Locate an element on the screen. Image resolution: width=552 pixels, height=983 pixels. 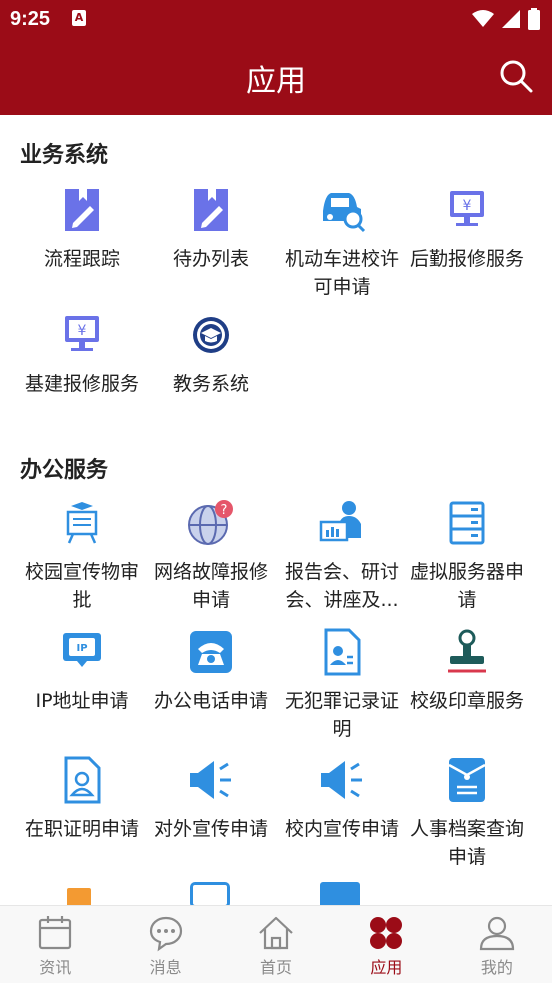
tab-apps: 应用 is located at coordinates (386, 944).